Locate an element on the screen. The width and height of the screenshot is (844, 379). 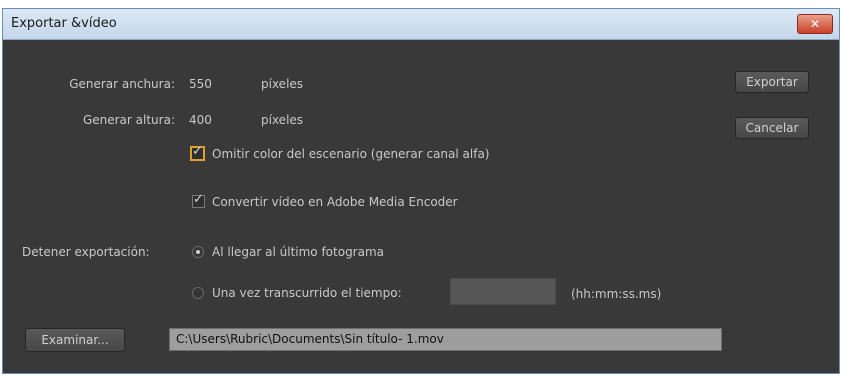
width-label: Generar anchura: is located at coordinates (122, 84).